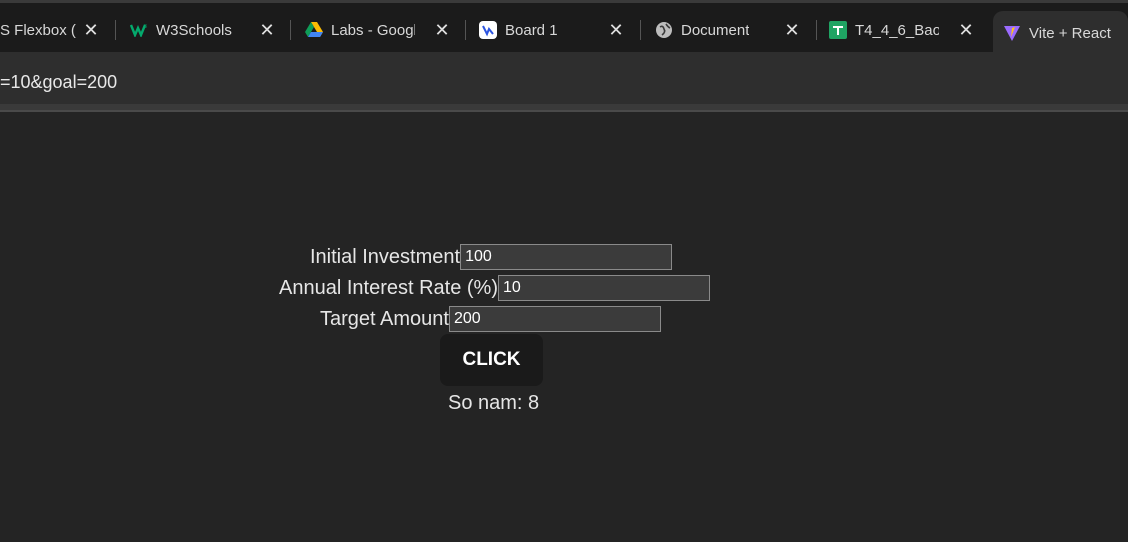 This screenshot has height=542, width=1128. I want to click on investment-input, so click(566, 257).